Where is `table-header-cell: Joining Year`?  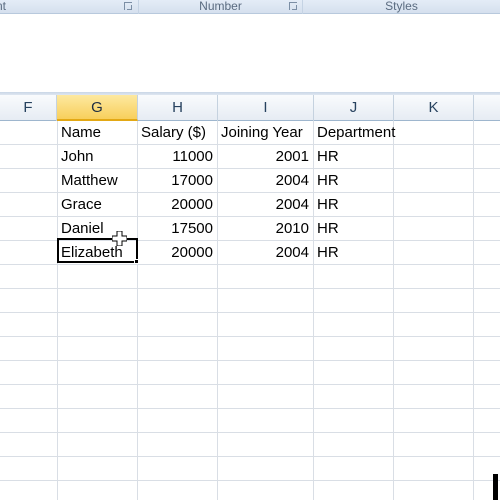
table-header-cell: Joining Year is located at coordinates (265, 133).